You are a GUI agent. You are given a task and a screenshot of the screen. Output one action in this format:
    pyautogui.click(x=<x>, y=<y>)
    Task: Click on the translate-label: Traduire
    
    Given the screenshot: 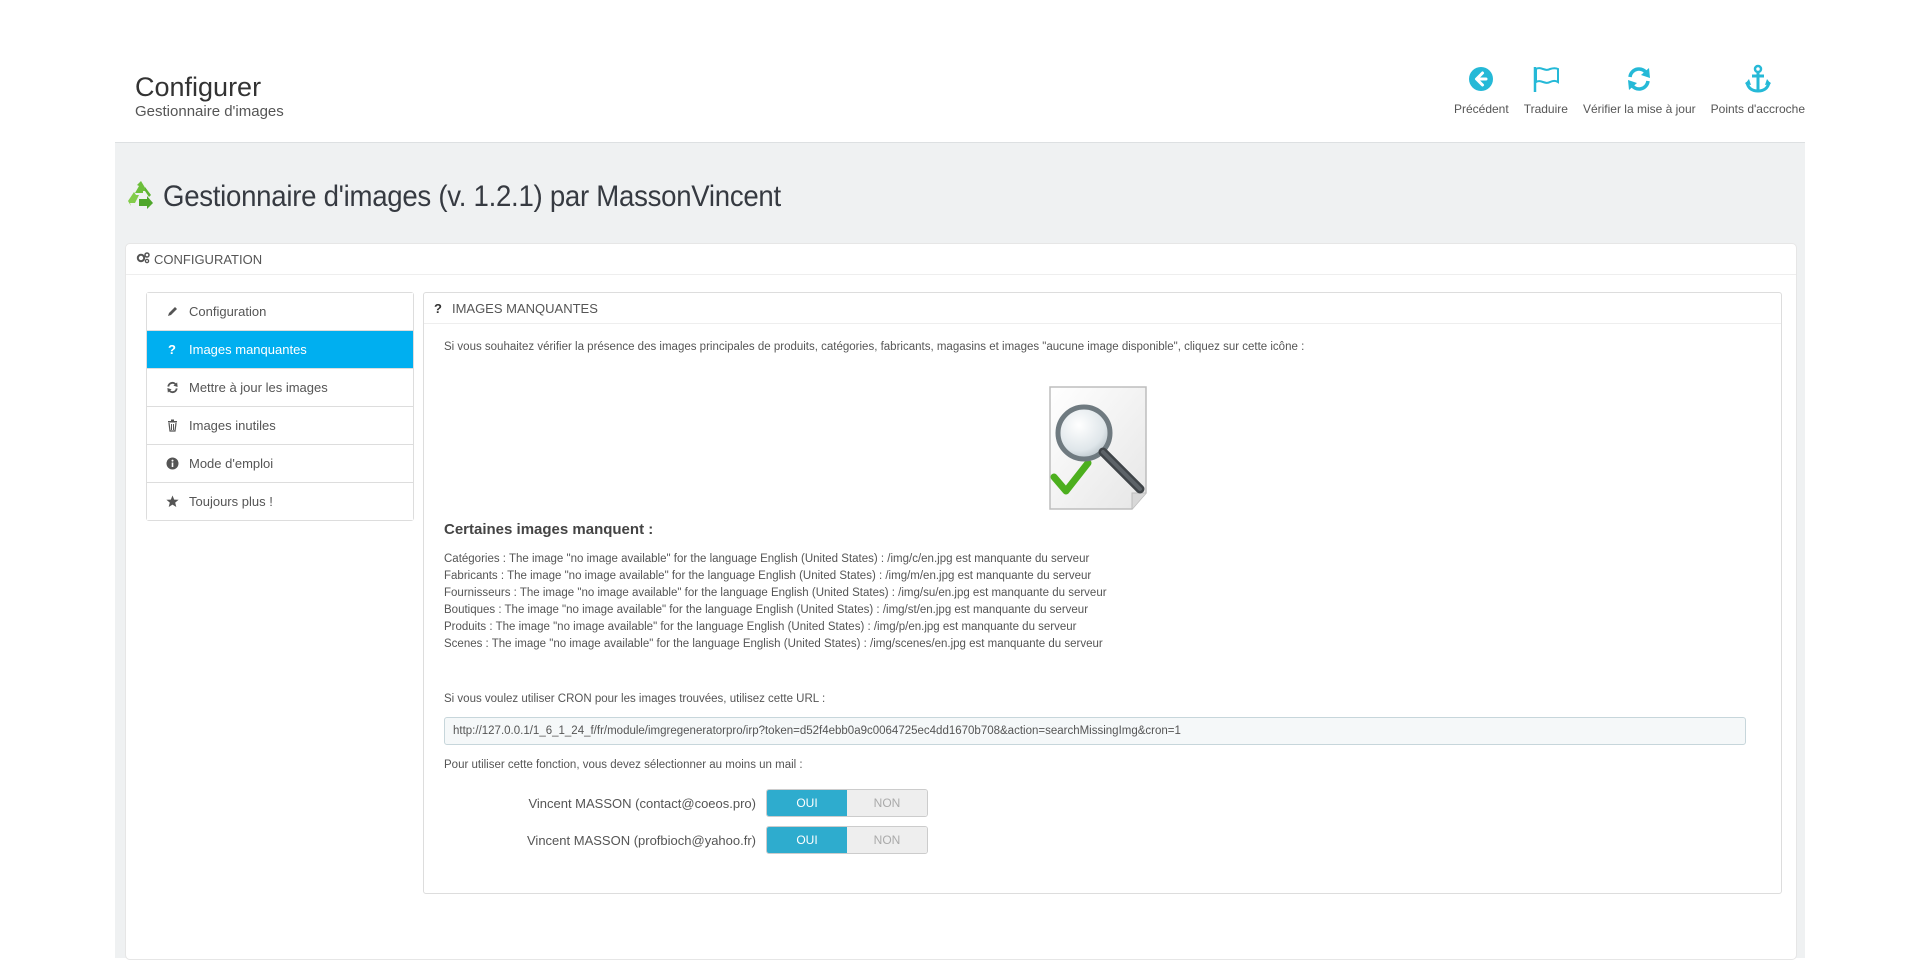 What is the action you would take?
    pyautogui.click(x=1545, y=109)
    